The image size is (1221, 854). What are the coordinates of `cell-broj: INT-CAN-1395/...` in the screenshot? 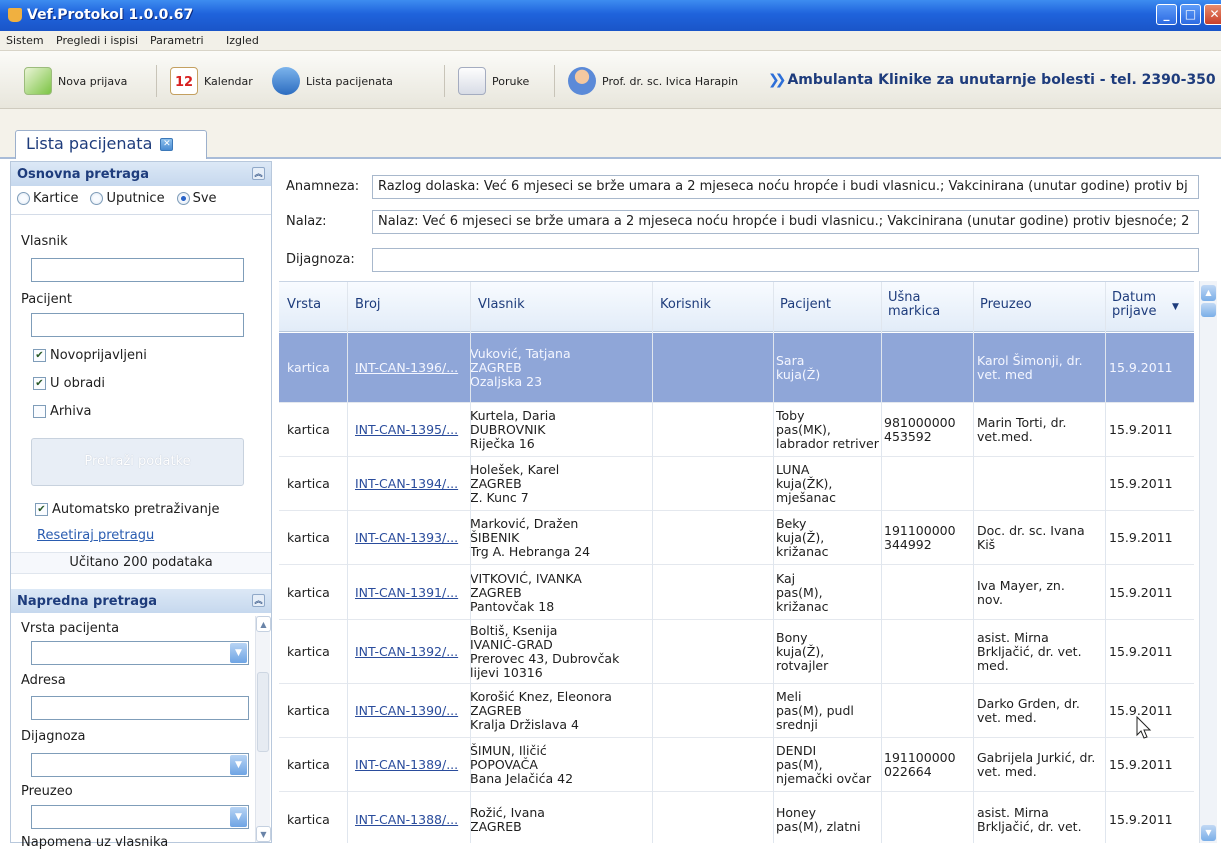 It's located at (406, 430).